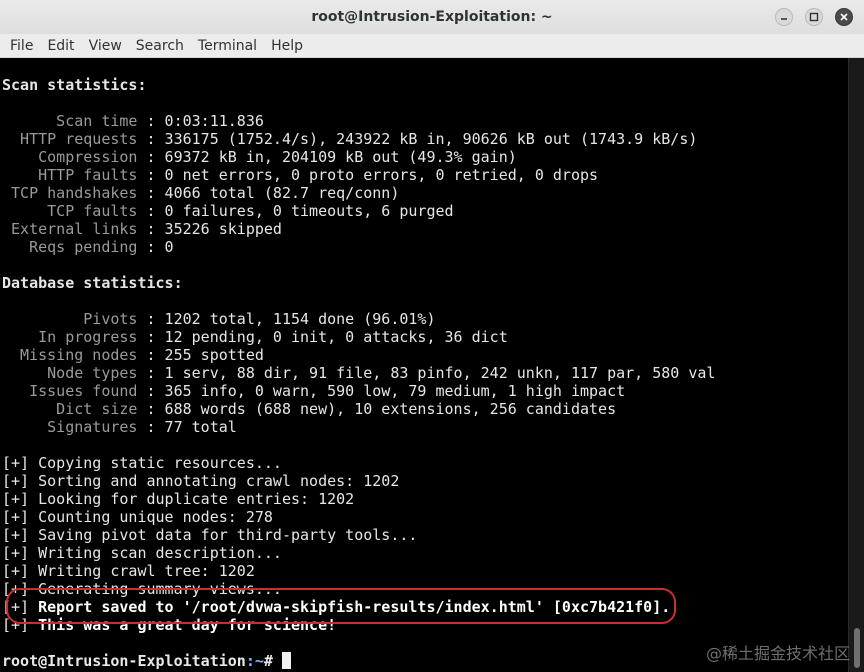 The image size is (864, 672). I want to click on prompt-symbol: #, so click(272, 661).